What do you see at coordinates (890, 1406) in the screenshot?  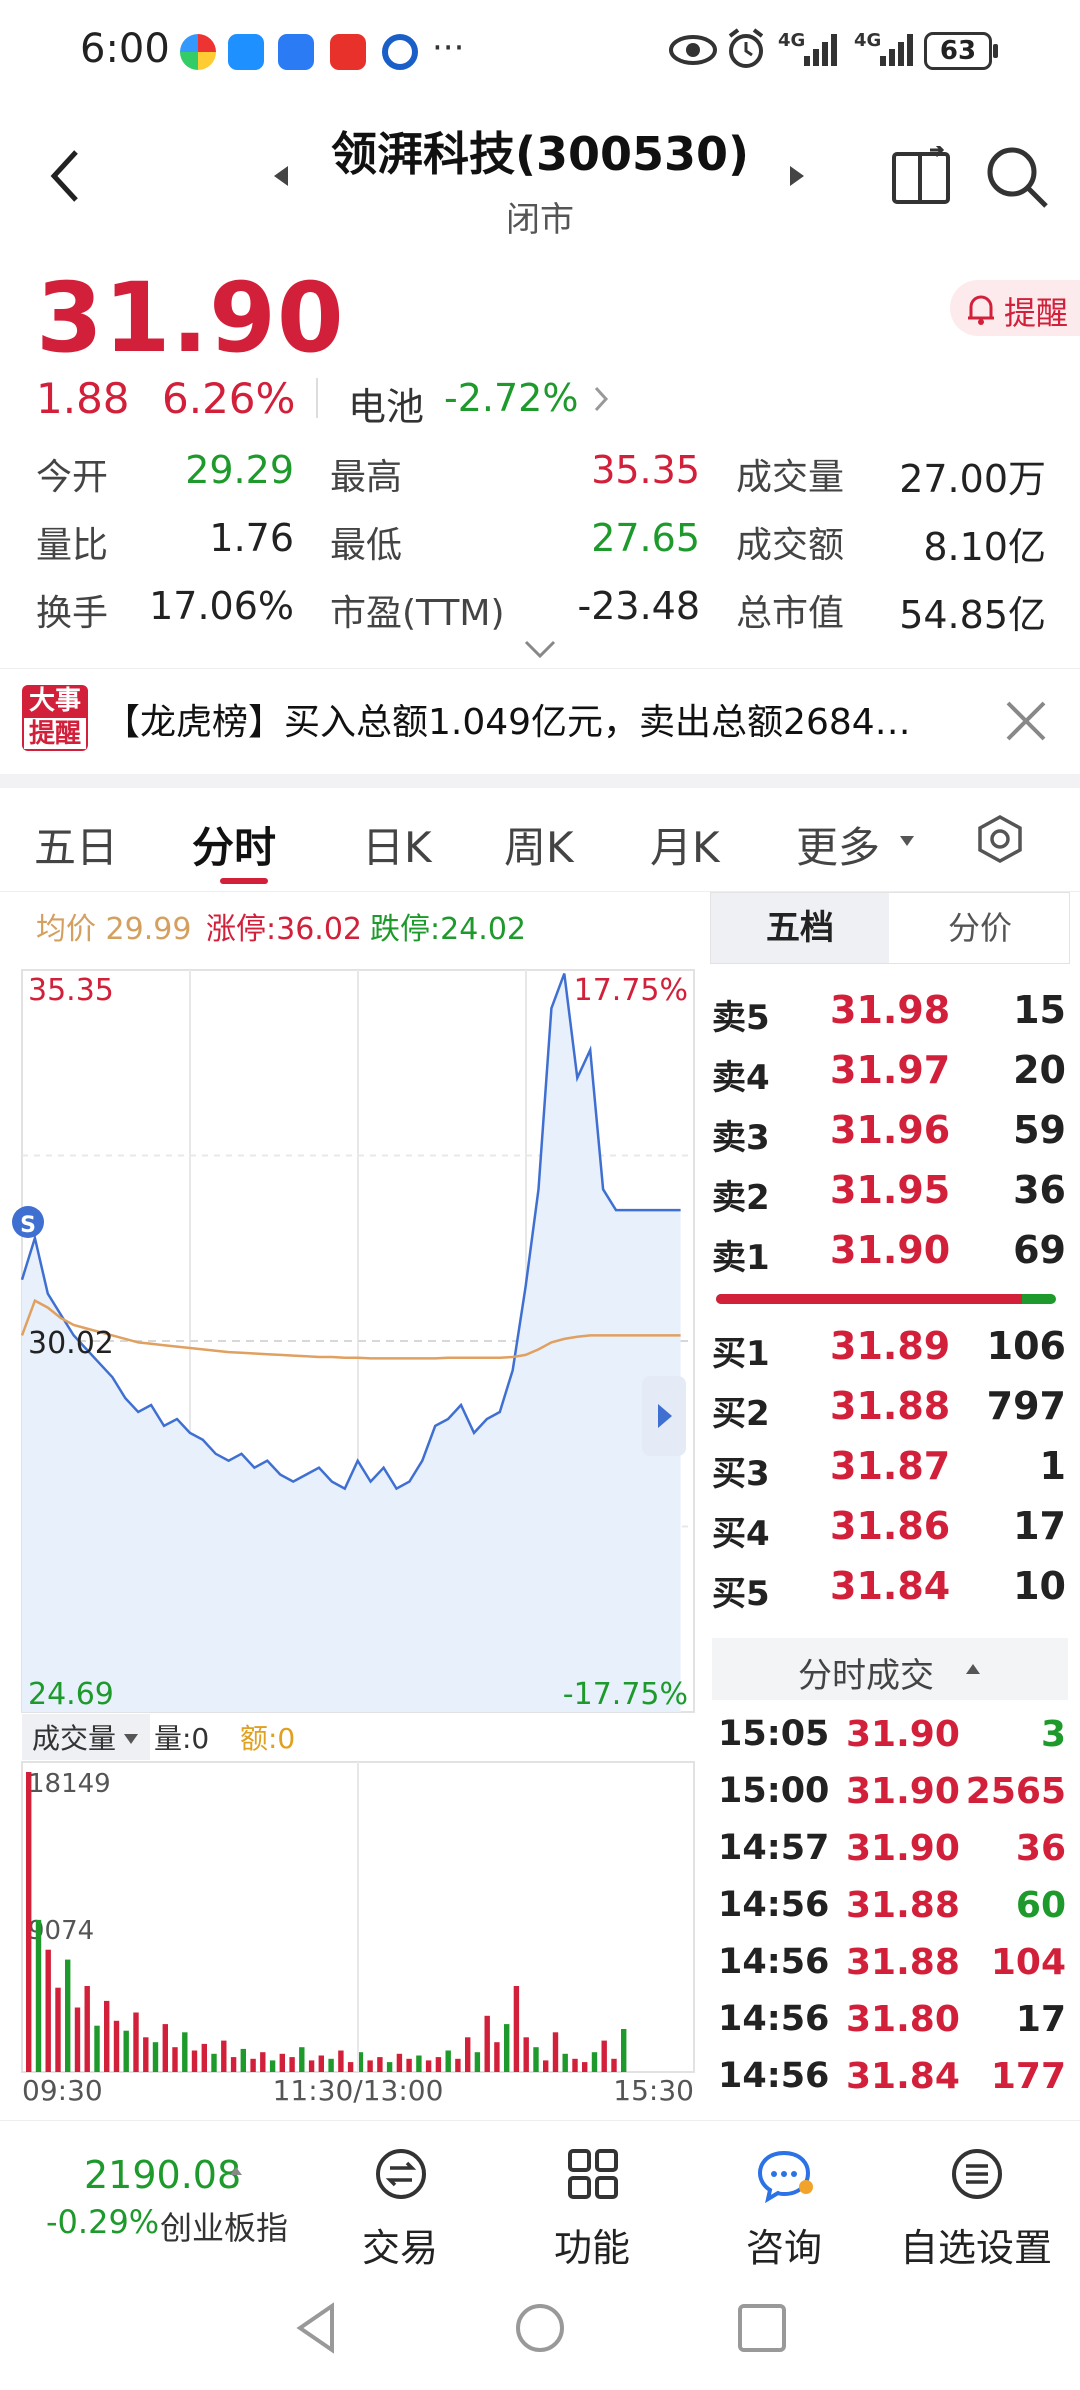 I see `bids-level-price: 31.88` at bounding box center [890, 1406].